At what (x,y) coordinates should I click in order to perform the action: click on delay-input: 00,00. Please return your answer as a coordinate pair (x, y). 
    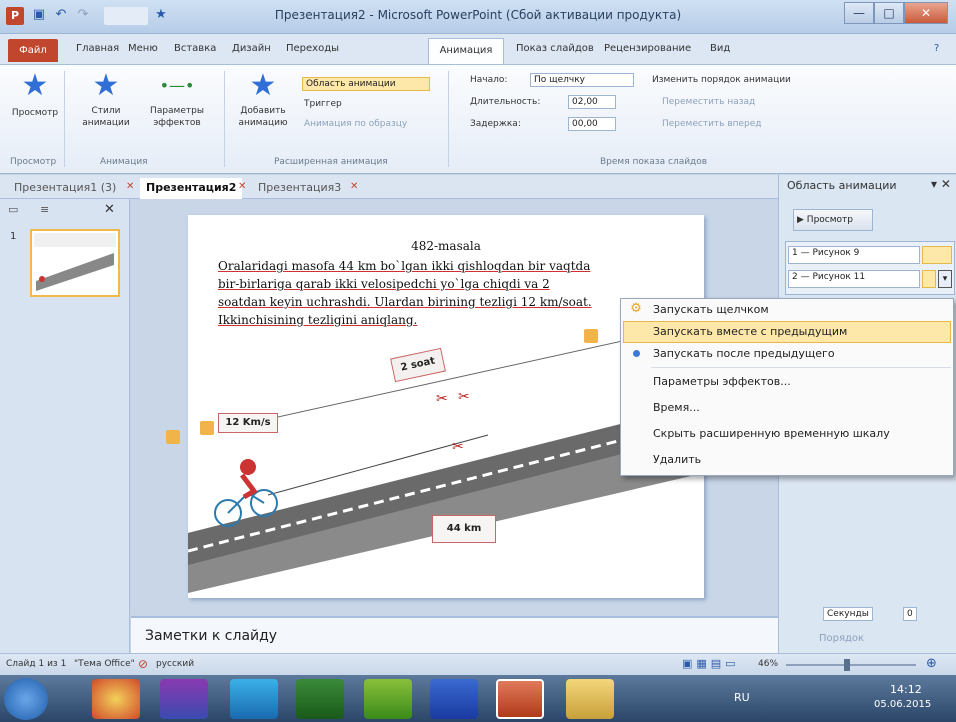
    Looking at the image, I should click on (592, 124).